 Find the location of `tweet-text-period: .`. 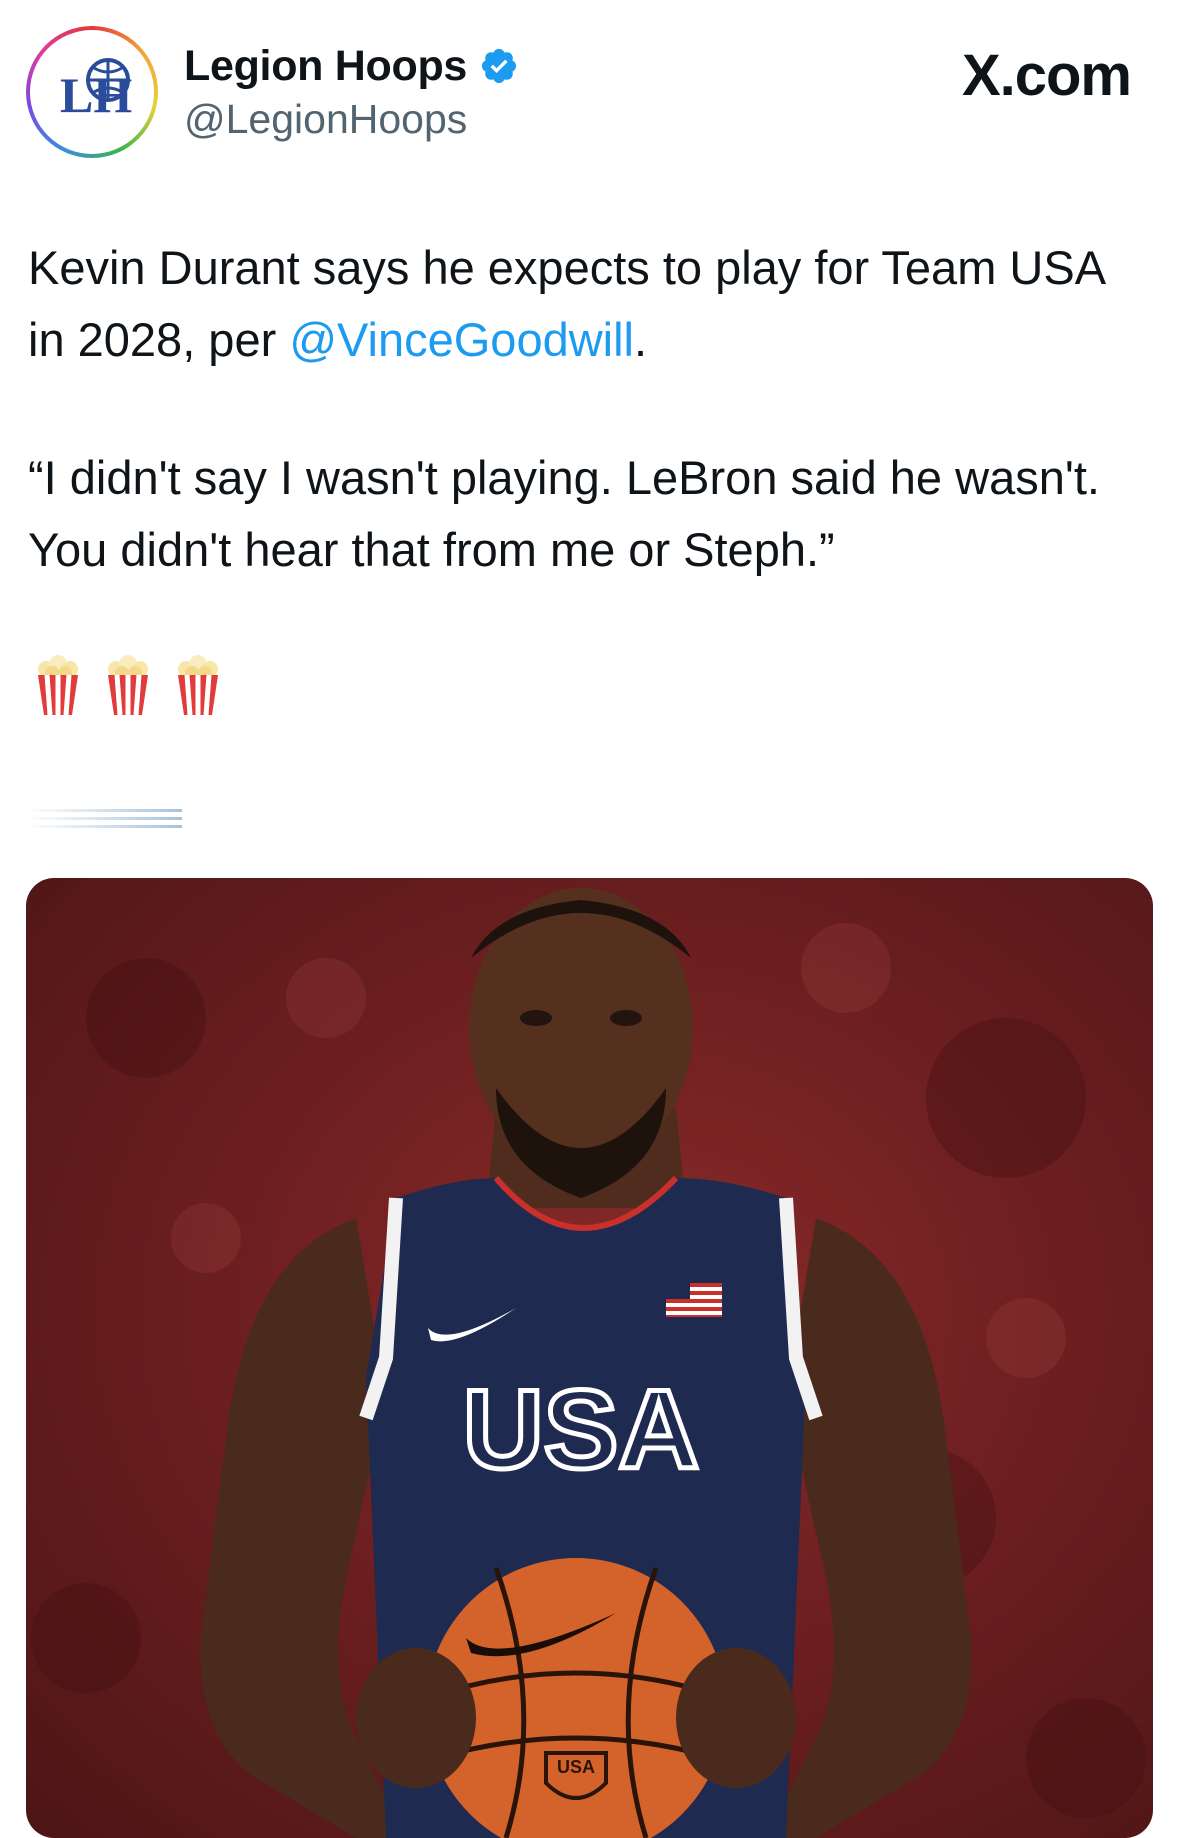

tweet-text-period: . is located at coordinates (641, 339).